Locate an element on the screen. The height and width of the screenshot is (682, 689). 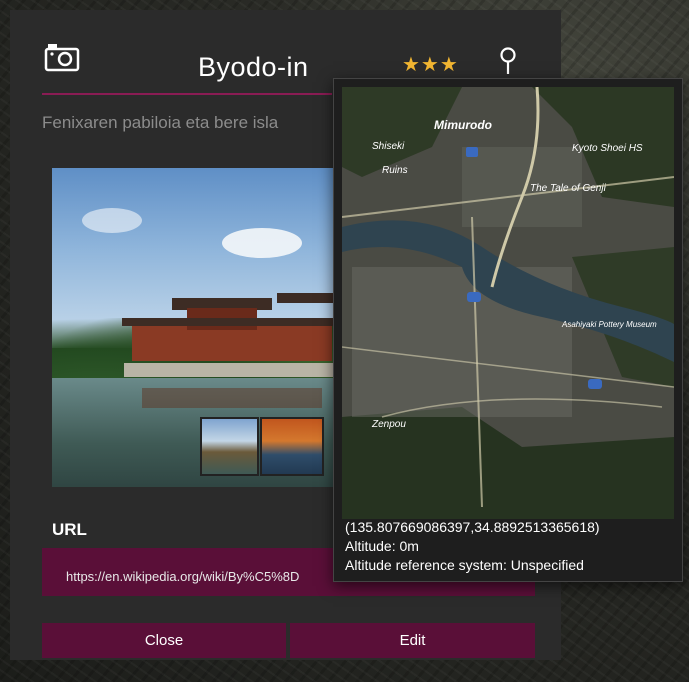
map-label-asahiyaki: Asahiyaki Pottery Museum is located at coordinates (609, 324).